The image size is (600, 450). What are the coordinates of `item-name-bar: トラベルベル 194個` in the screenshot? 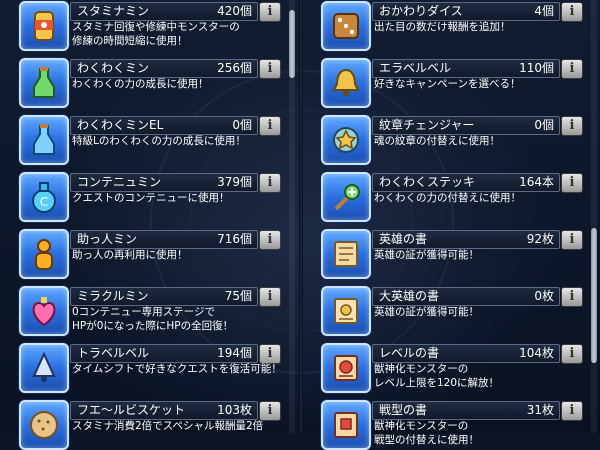 It's located at (164, 353).